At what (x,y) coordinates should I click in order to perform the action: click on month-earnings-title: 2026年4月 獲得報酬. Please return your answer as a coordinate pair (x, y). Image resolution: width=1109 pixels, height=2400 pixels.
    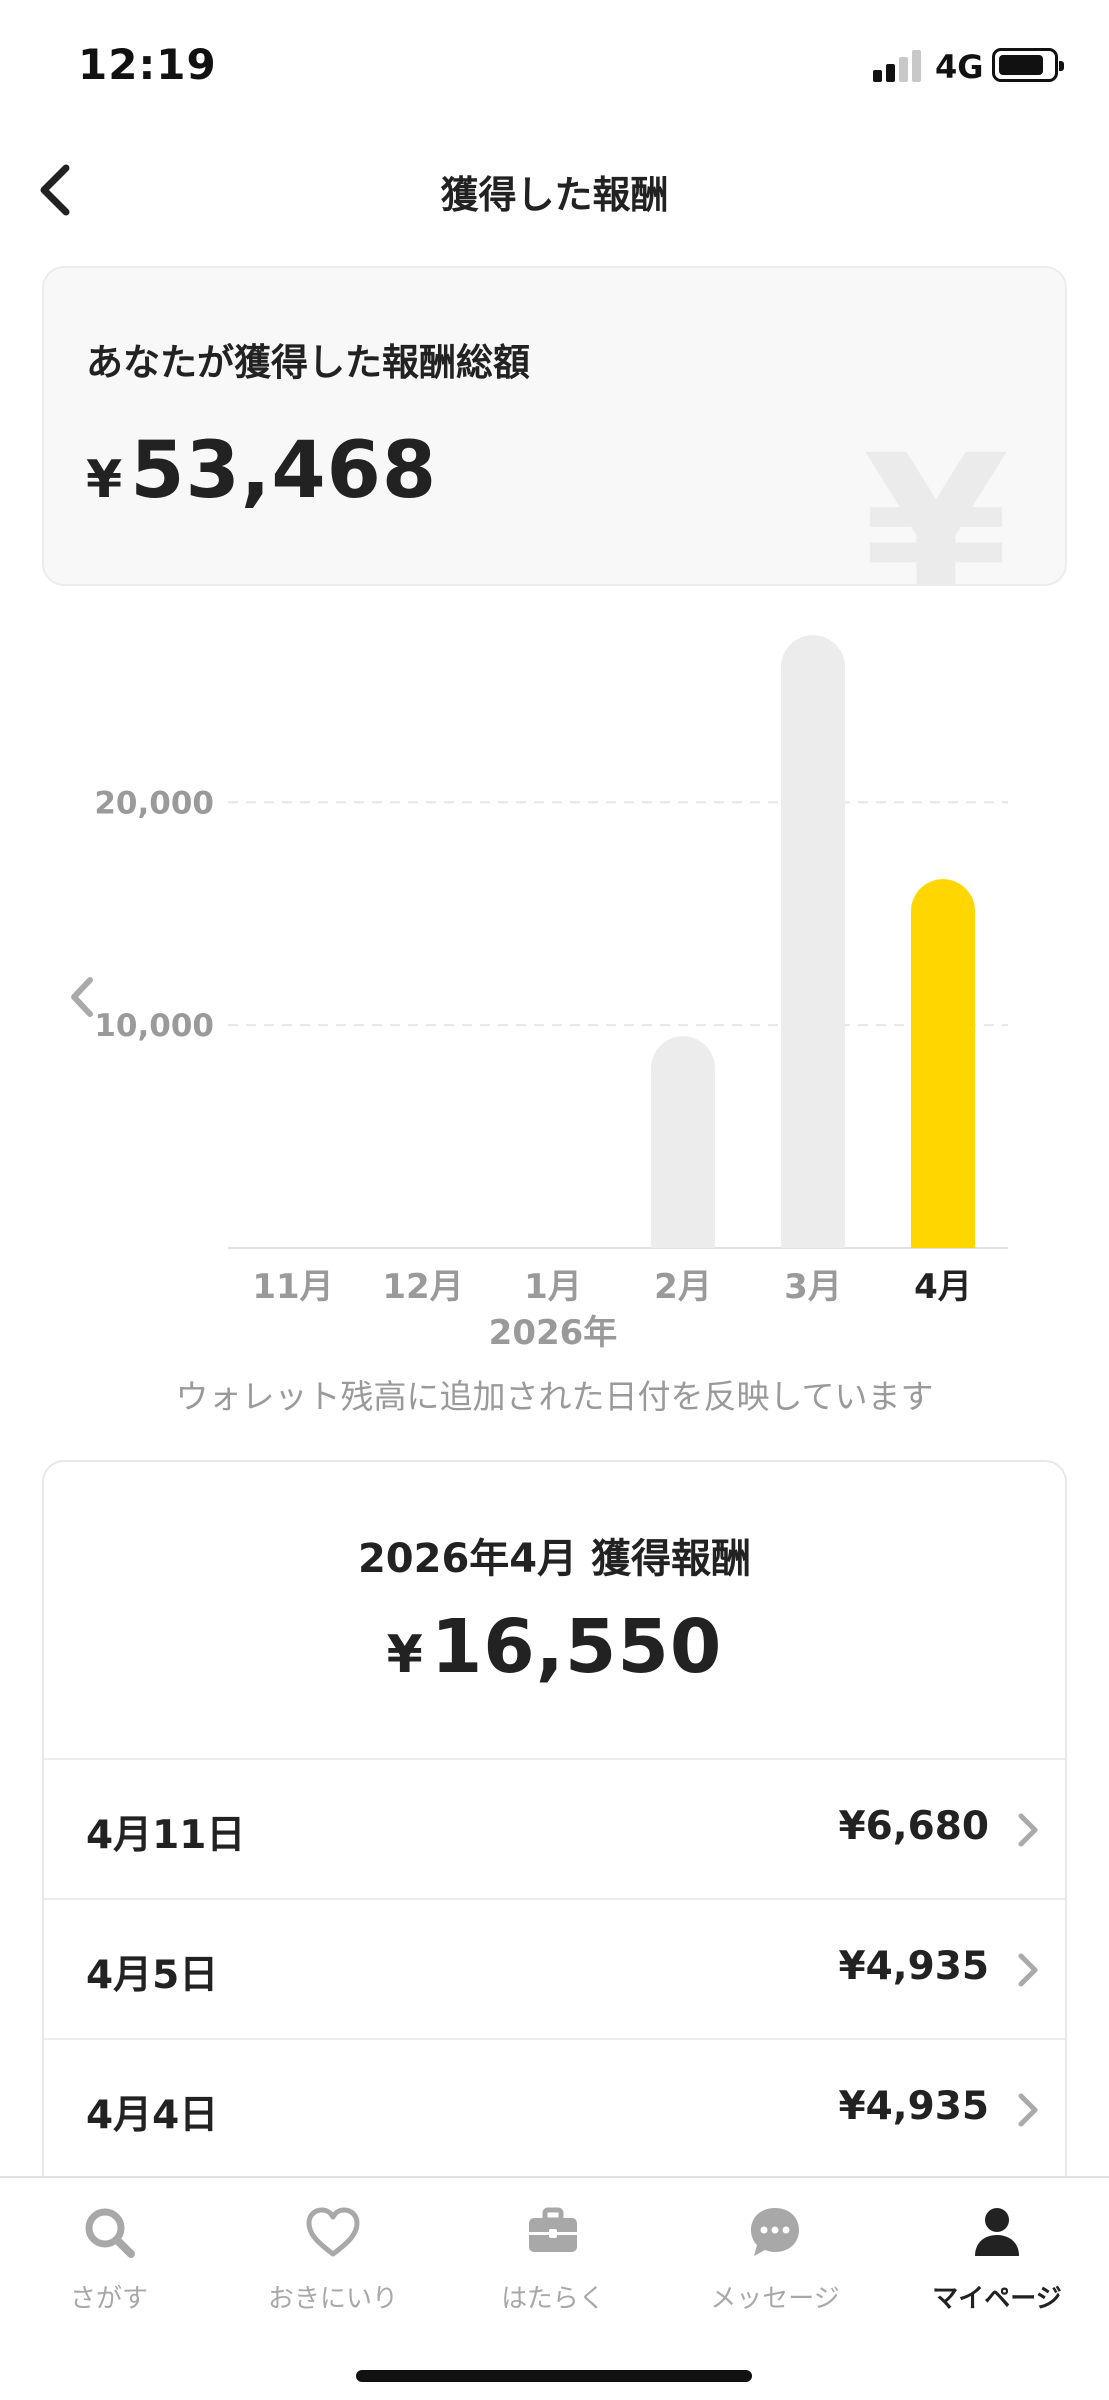
    Looking at the image, I should click on (554, 1559).